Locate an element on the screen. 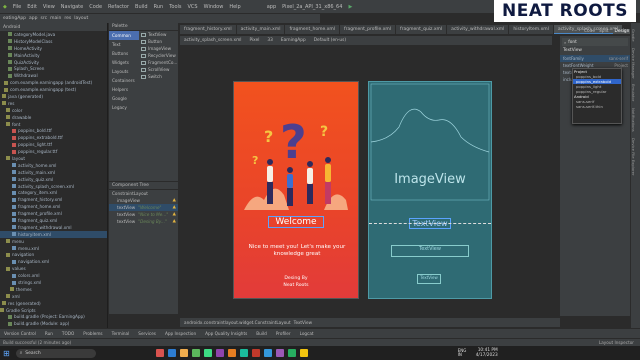 Image resolution: width=640 pixels, height=360 pixels. component-tree-row: ConstraintLayout is located at coordinates (143, 193).